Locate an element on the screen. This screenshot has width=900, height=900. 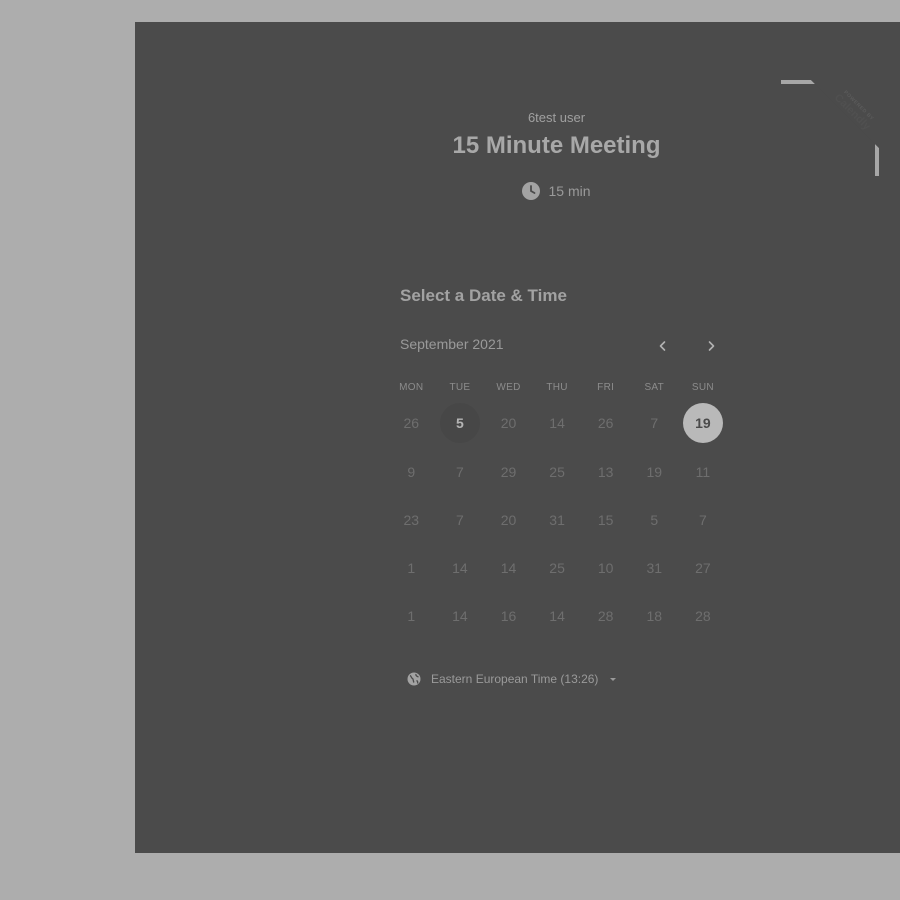
event-owner: 6test user is located at coordinates (556, 117).